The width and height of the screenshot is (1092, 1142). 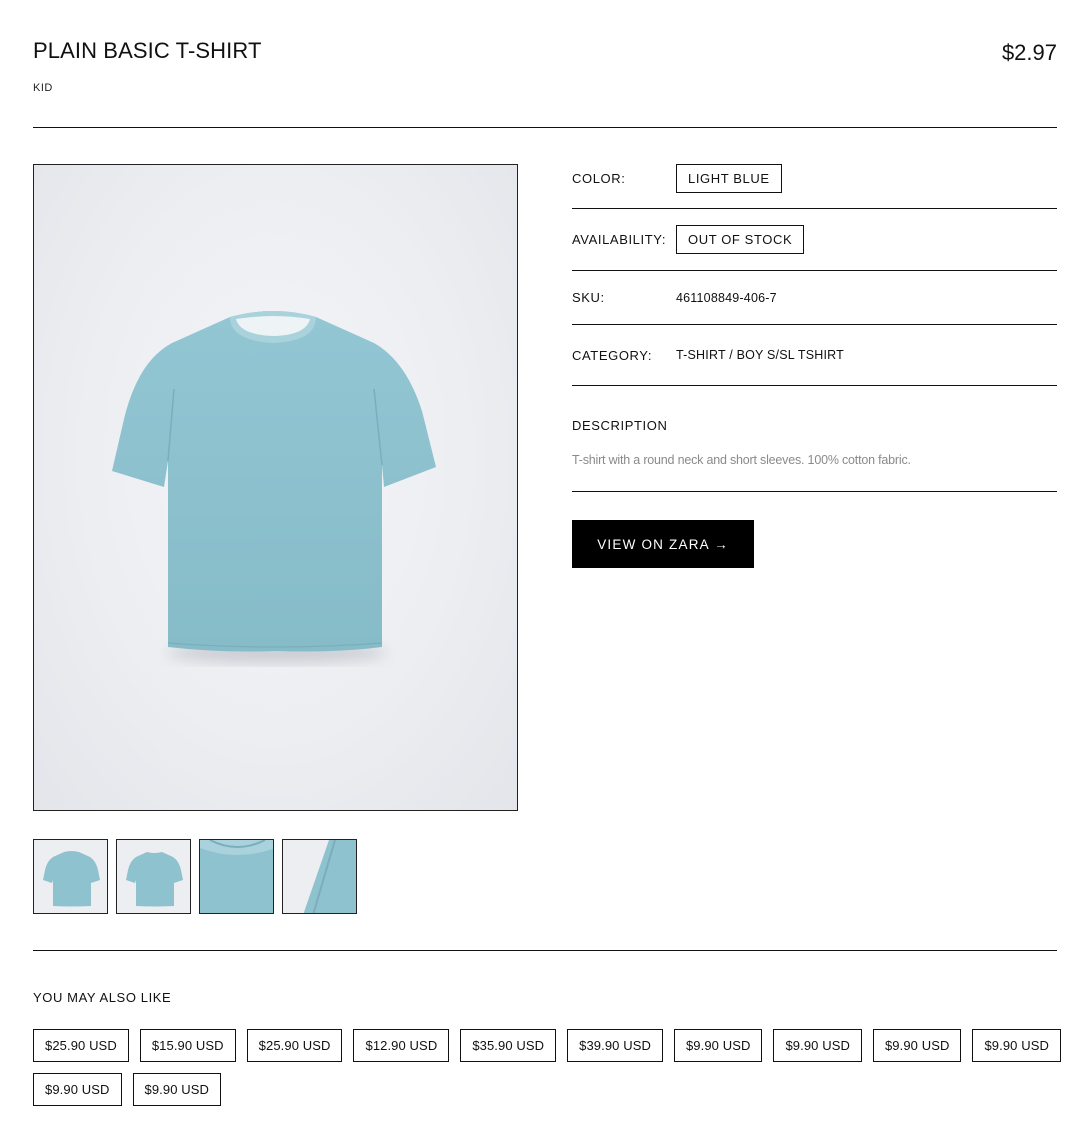 What do you see at coordinates (814, 298) in the screenshot?
I see `sku-row: SKU: 461108849-406-7` at bounding box center [814, 298].